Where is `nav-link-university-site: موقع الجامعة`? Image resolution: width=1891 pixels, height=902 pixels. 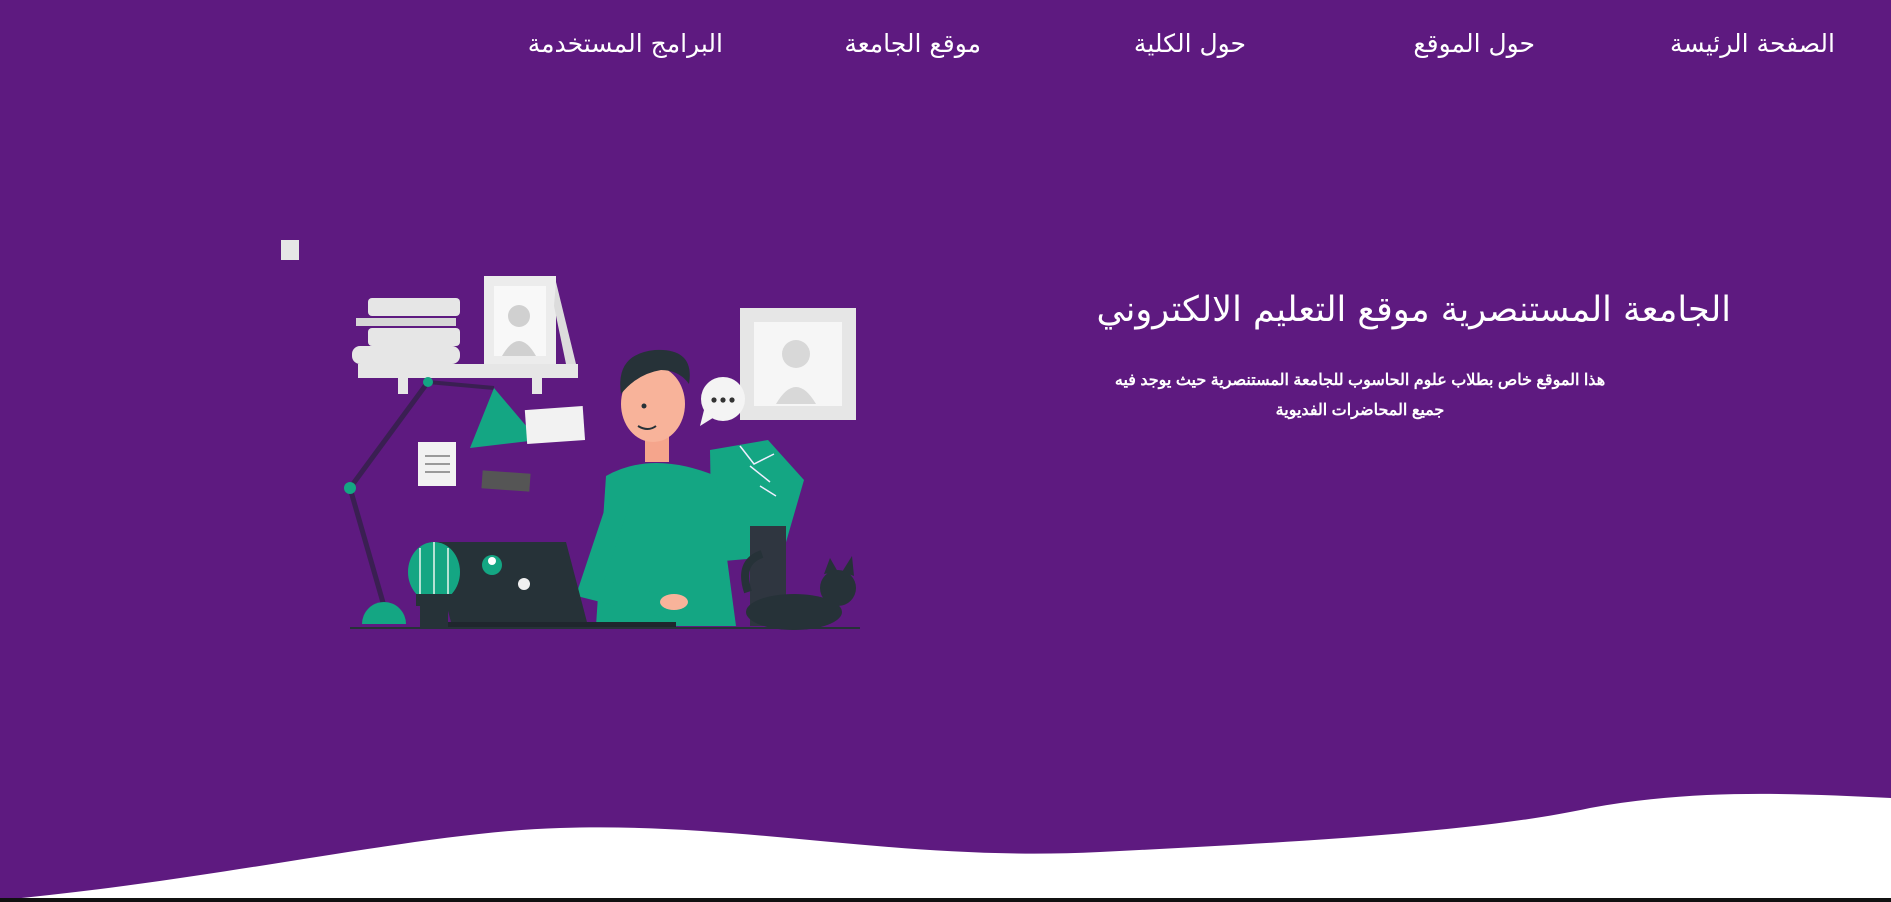
nav-link-university-site: موقع الجامعة is located at coordinates (912, 44).